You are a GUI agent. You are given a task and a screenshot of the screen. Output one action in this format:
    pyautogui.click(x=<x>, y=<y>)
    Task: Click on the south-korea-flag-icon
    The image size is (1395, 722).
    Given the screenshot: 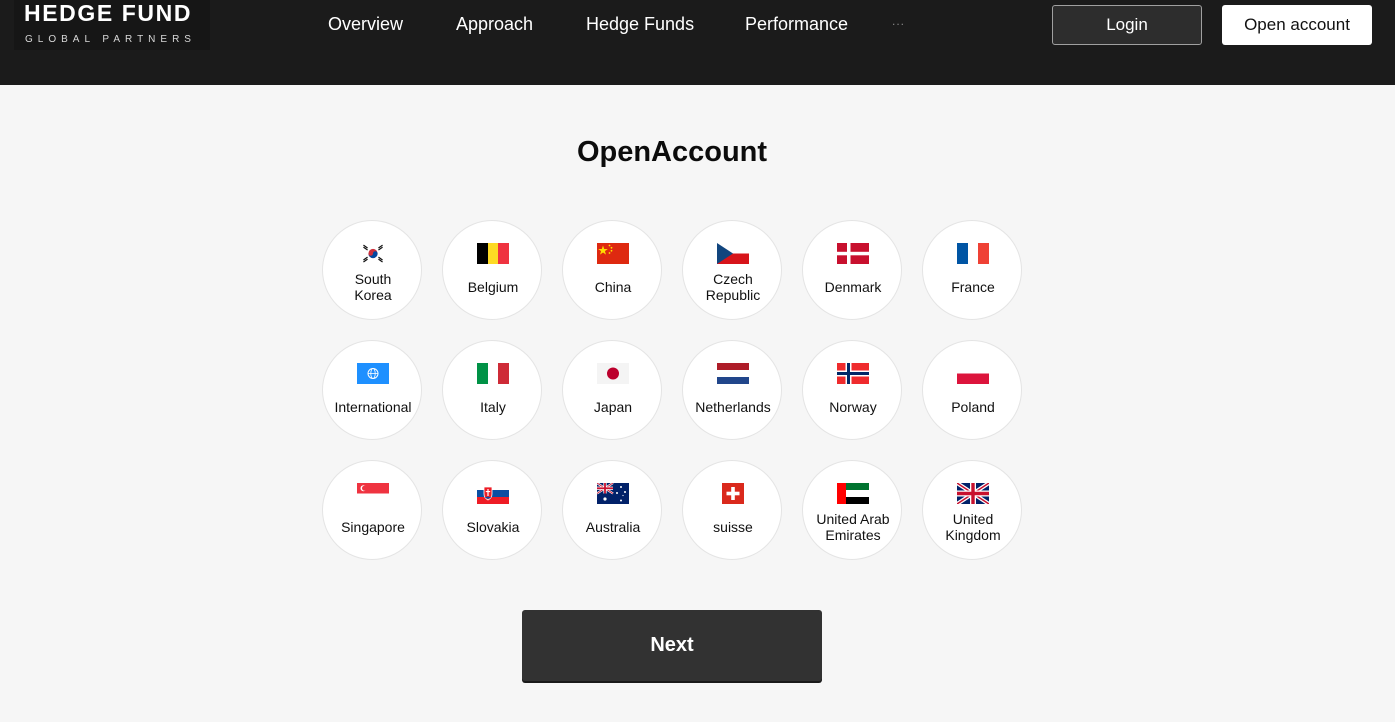 What is the action you would take?
    pyautogui.click(x=373, y=253)
    